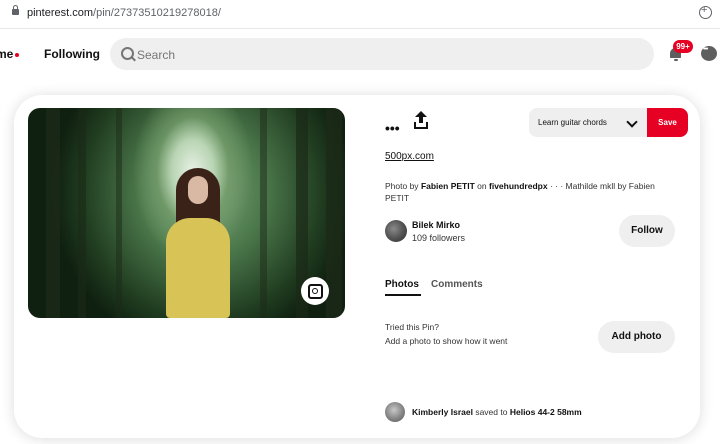 The width and height of the screenshot is (720, 444). I want to click on nav-following: Following, so click(72, 54).